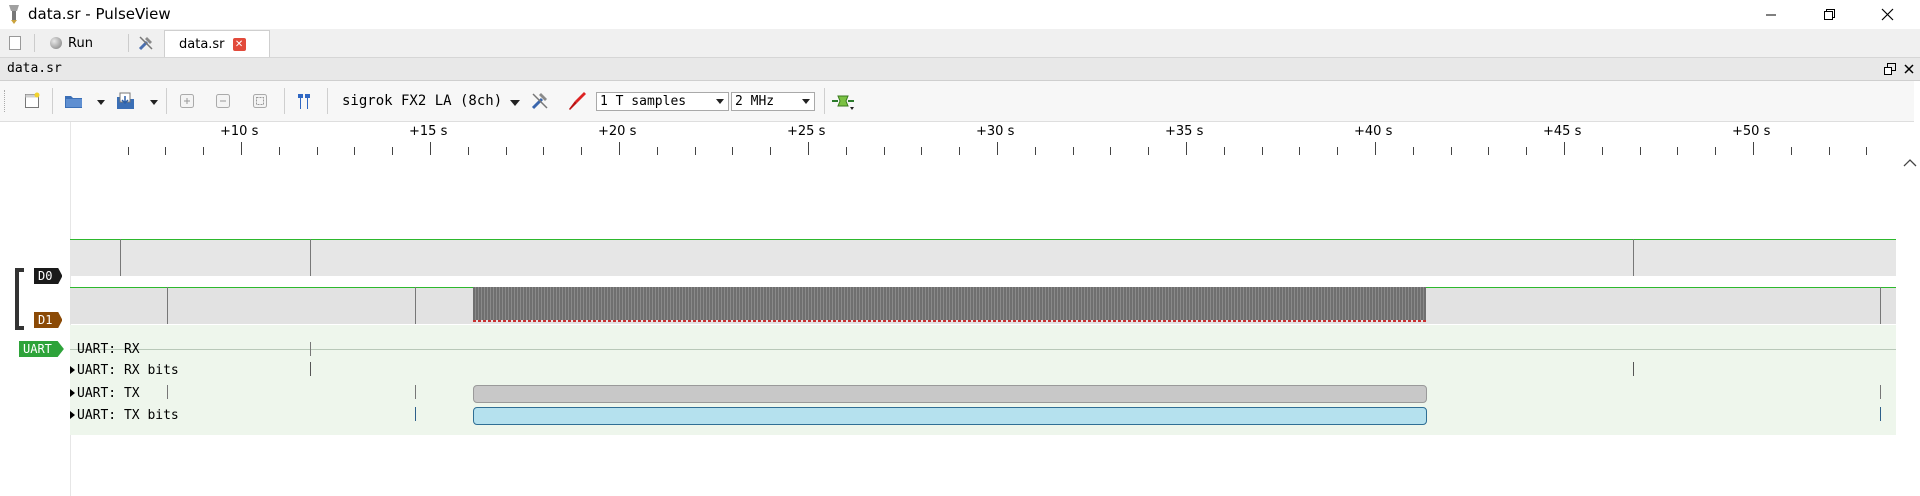 This screenshot has width=1920, height=496. What do you see at coordinates (260, 101) in the screenshot?
I see `zoom-fit-icon` at bounding box center [260, 101].